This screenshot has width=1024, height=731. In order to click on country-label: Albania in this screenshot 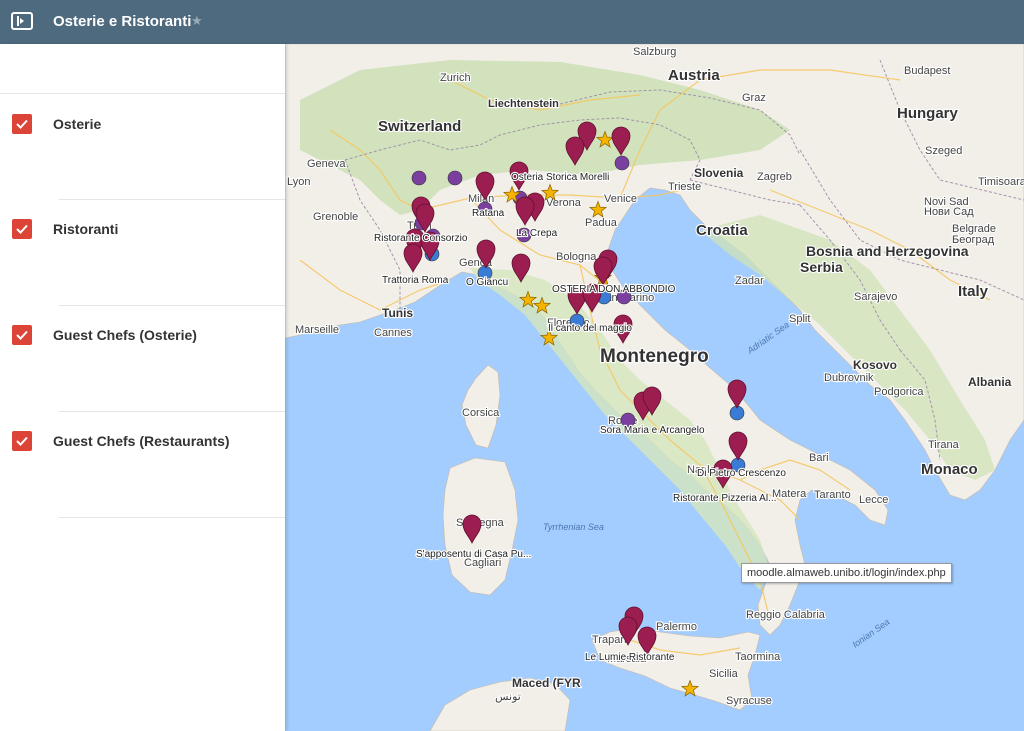, I will do `click(990, 382)`.